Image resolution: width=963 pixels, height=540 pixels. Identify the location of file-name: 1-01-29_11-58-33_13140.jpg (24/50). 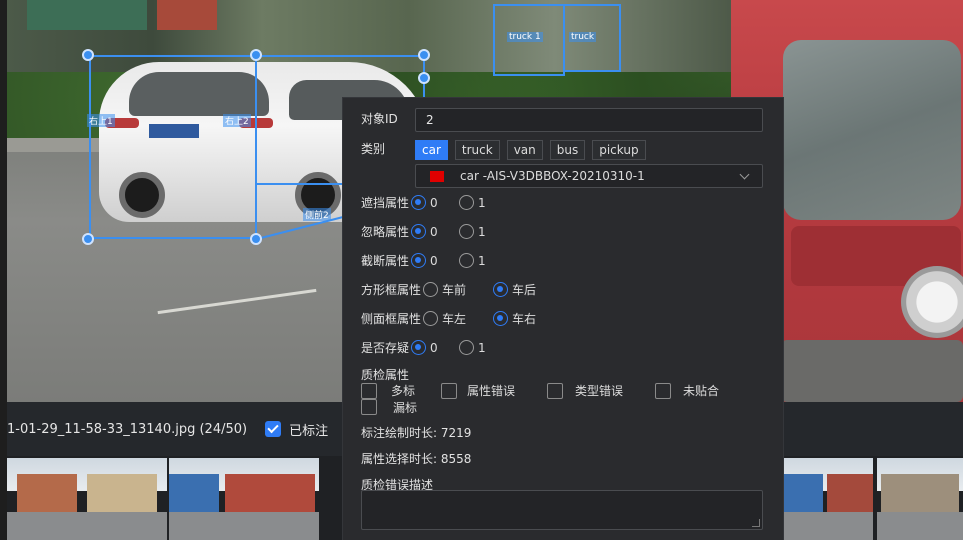
(127, 429).